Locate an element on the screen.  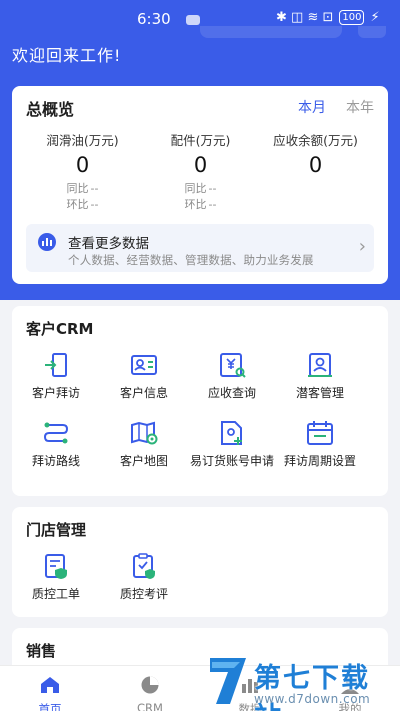
metric-label: 配件(万元) is located at coordinates (200, 140).